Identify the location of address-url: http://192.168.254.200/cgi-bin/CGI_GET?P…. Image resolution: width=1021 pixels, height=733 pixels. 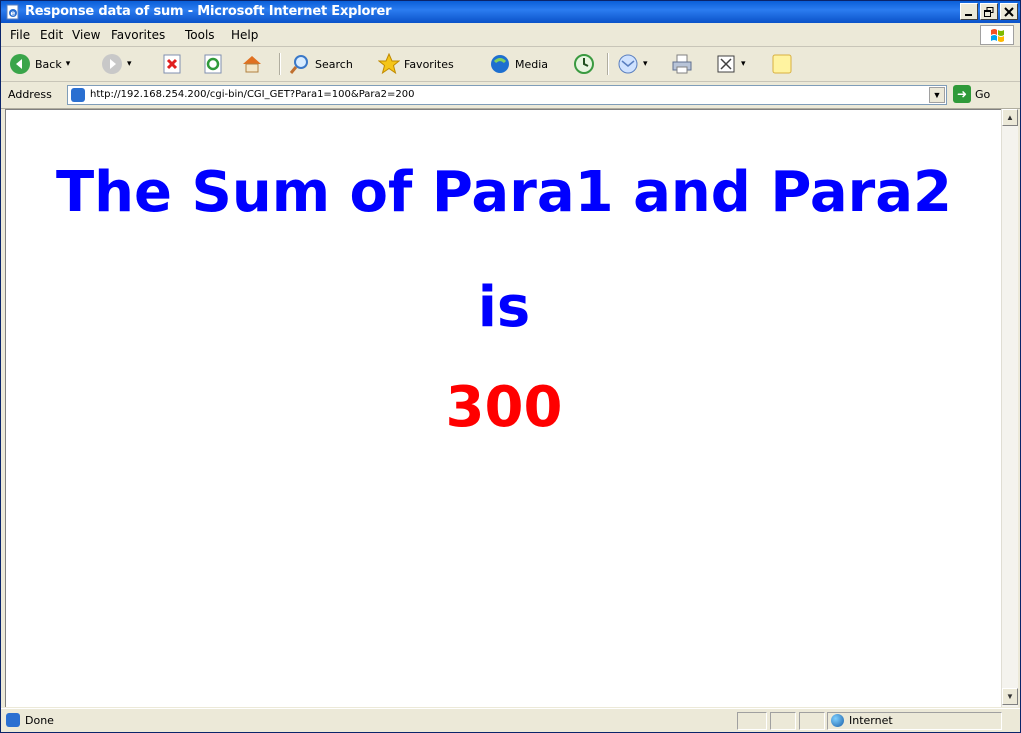
(252, 94).